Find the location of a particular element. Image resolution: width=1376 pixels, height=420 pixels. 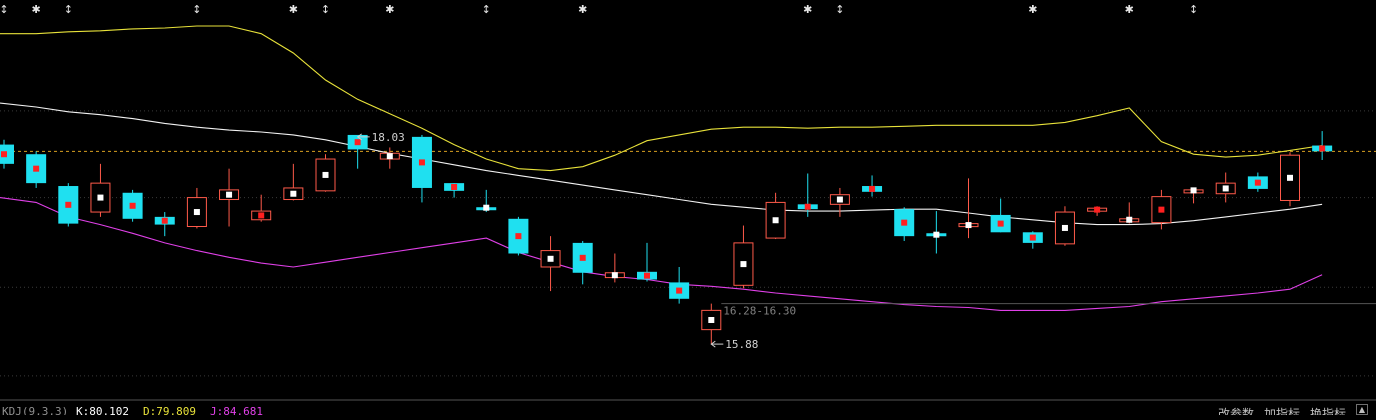

menu-add-indicator: 加指标 is located at coordinates (1282, 410).